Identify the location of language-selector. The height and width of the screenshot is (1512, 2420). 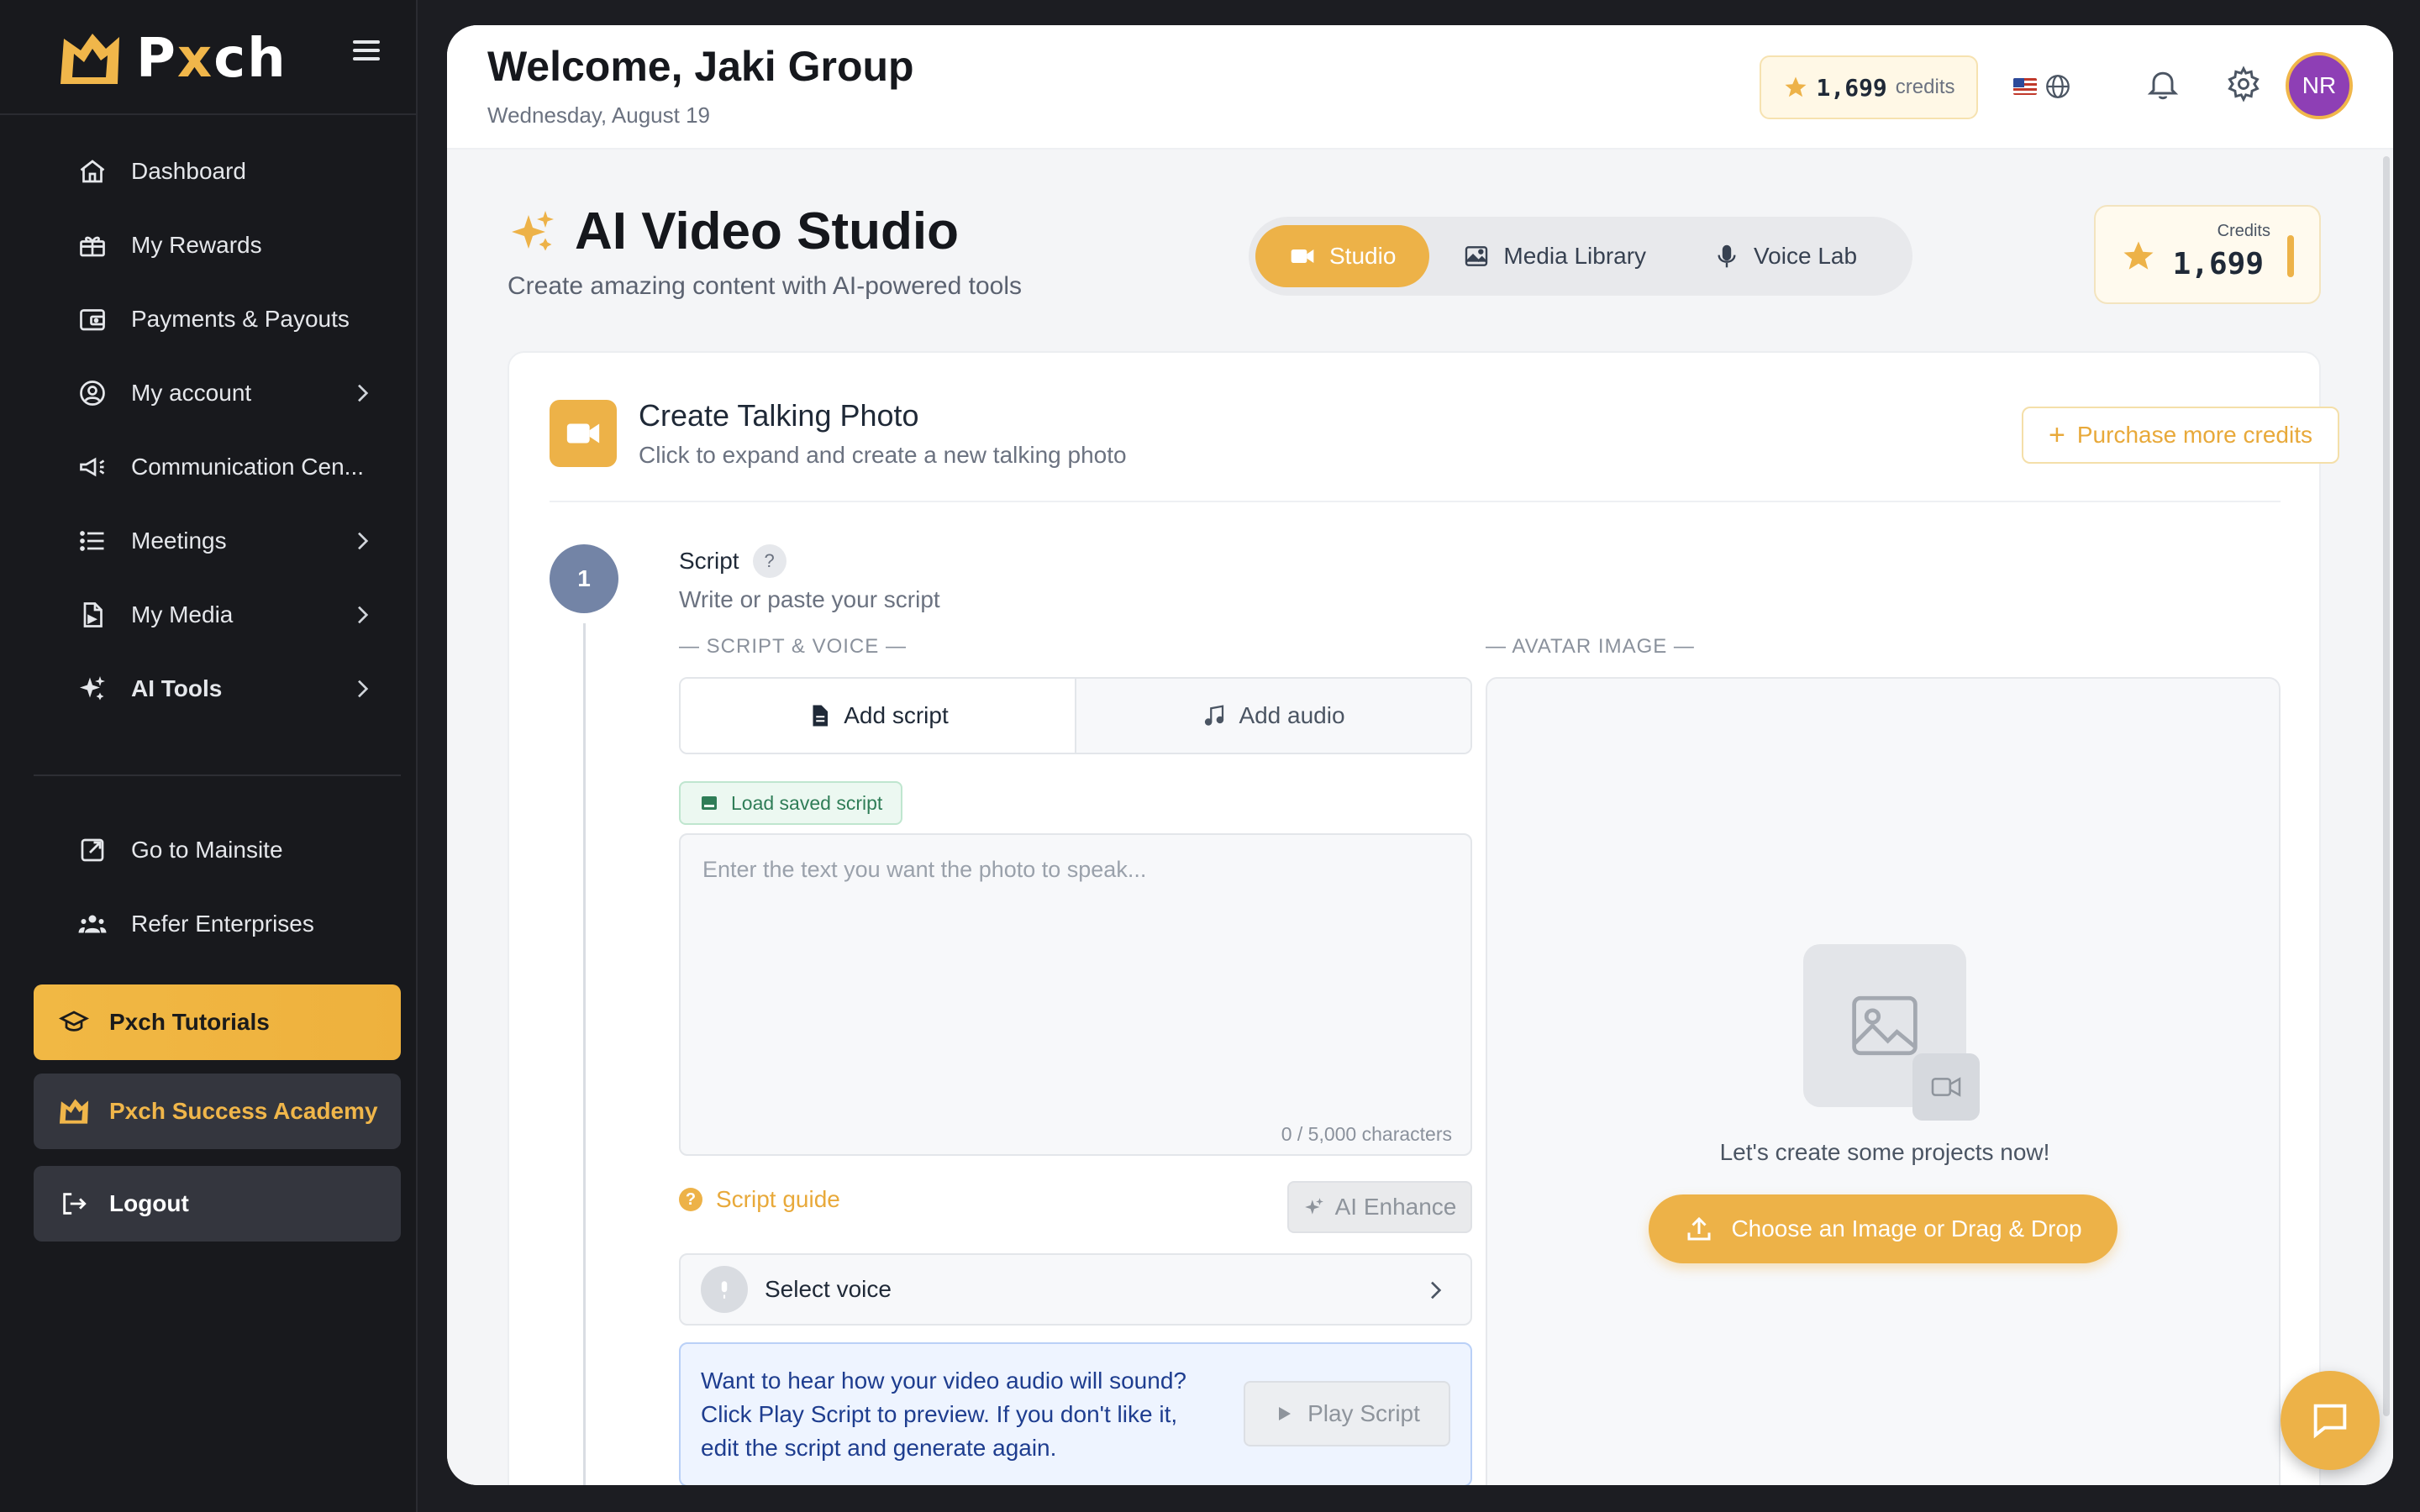
(2043, 86).